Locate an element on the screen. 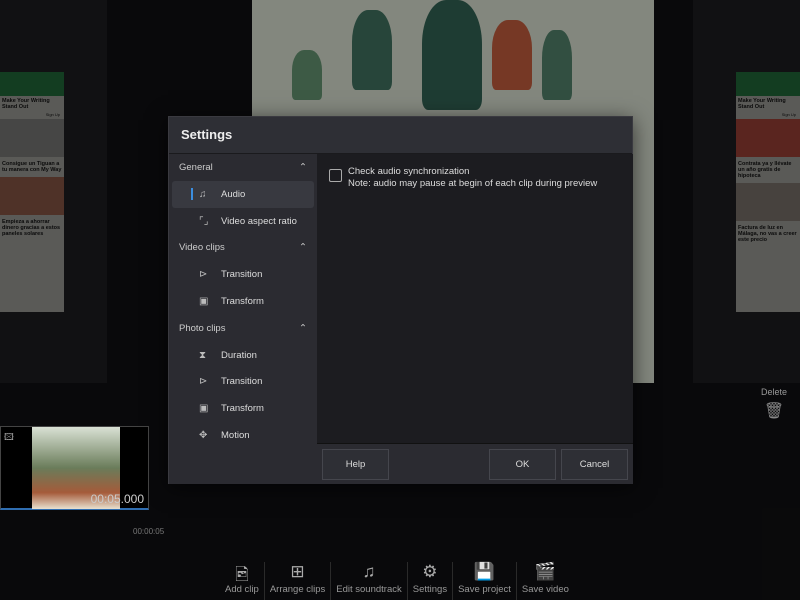 The width and height of the screenshot is (800, 600). hourglass-icon: ⧗ is located at coordinates (203, 355).